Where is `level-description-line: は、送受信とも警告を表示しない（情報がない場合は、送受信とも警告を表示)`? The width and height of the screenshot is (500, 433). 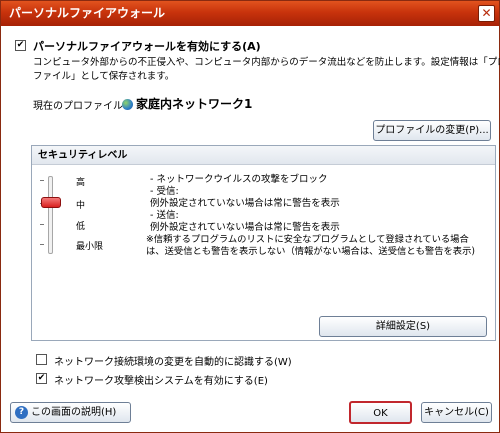 level-description-line: は、送受信とも警告を表示しない（情報がない場合は、送受信とも警告を表示) is located at coordinates (311, 251).